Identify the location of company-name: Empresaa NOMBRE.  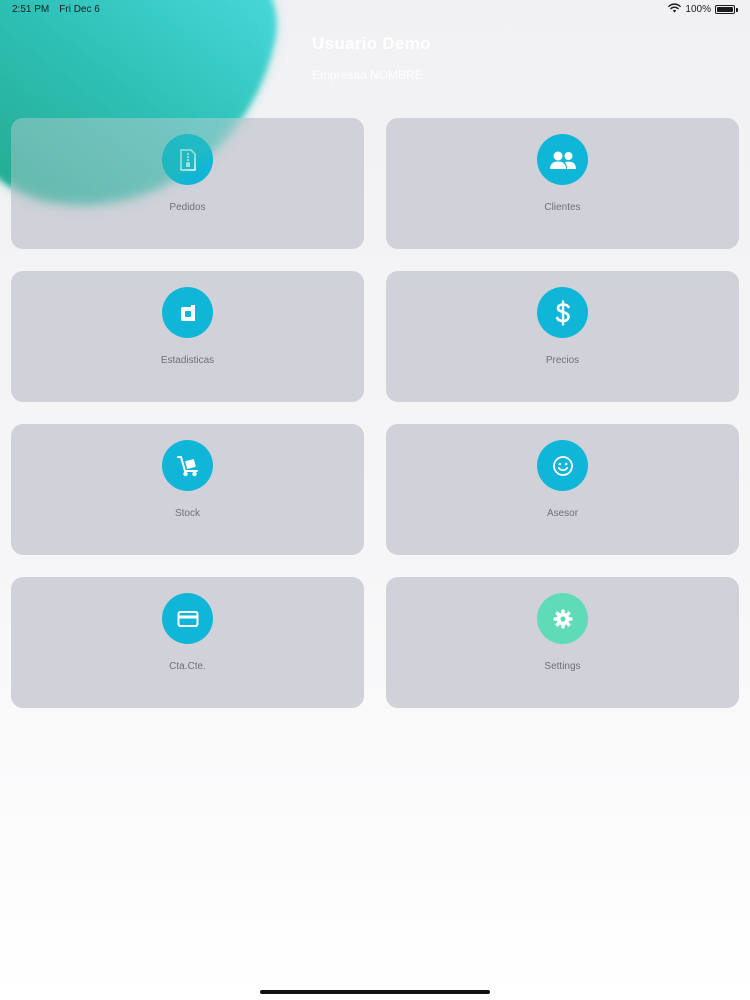
(367, 75).